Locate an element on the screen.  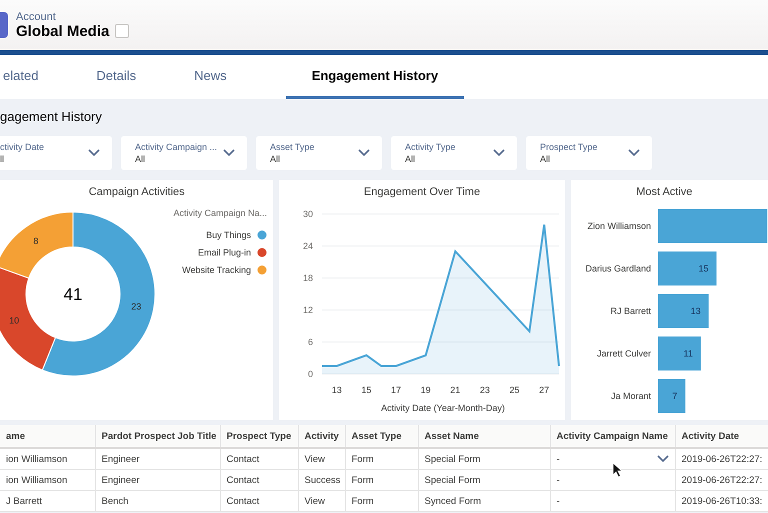
tab: News is located at coordinates (210, 77).